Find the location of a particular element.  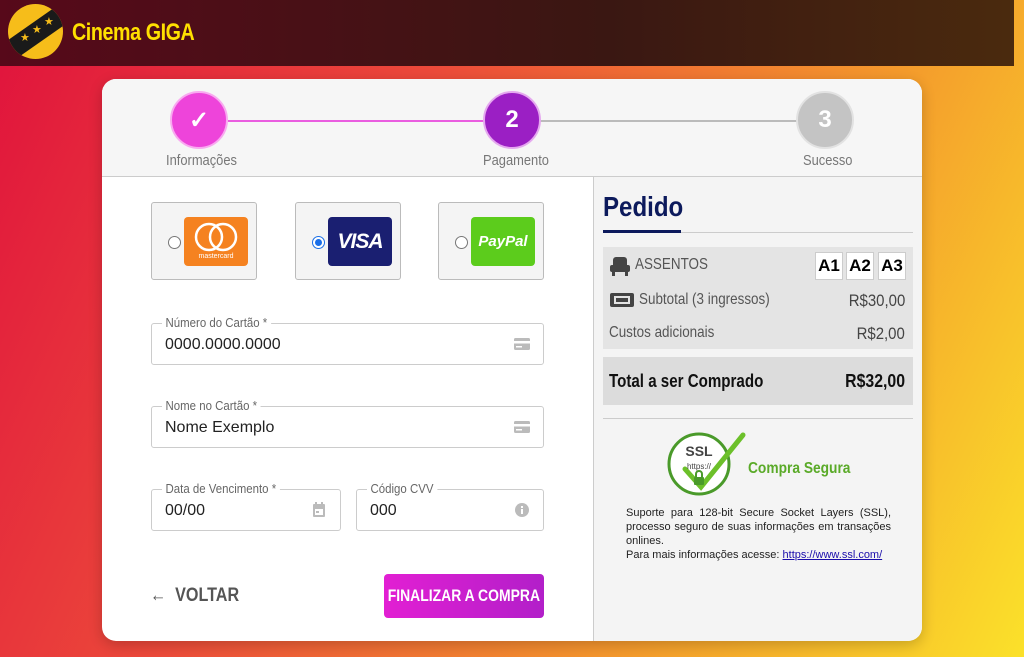

back-button: ← VOLTAR is located at coordinates (194, 596).